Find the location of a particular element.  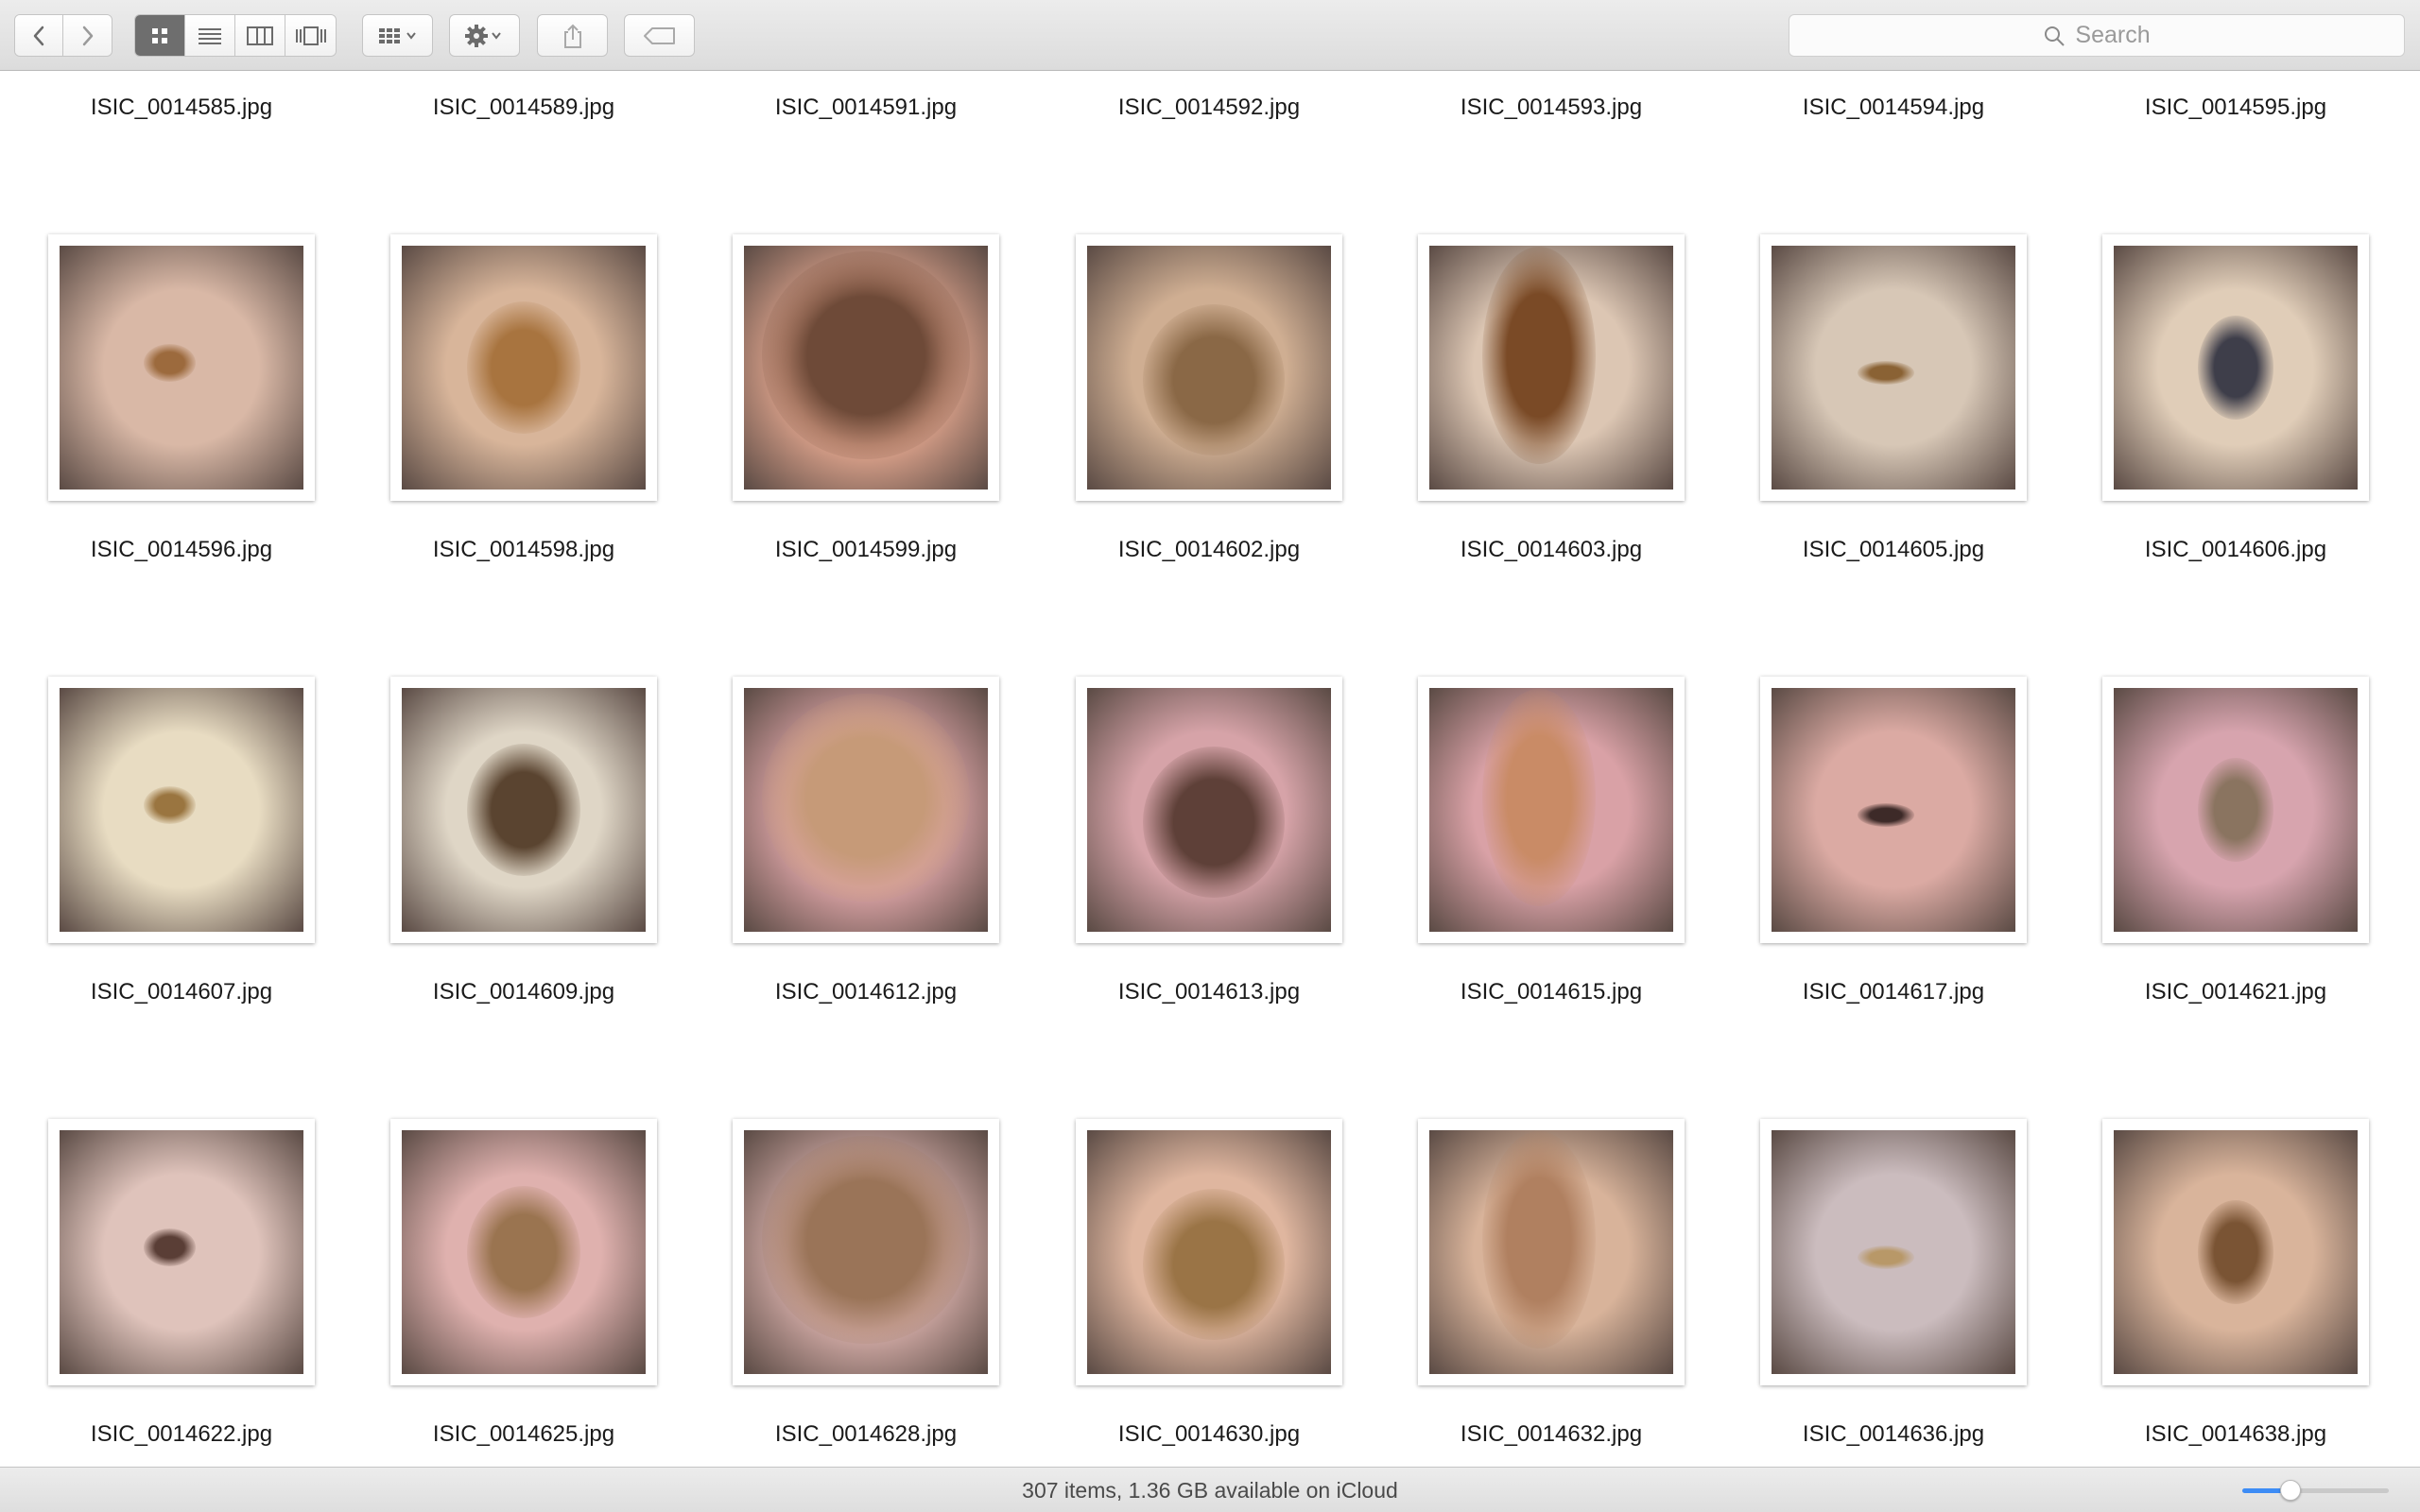

coverflow-view-button is located at coordinates (310, 35).